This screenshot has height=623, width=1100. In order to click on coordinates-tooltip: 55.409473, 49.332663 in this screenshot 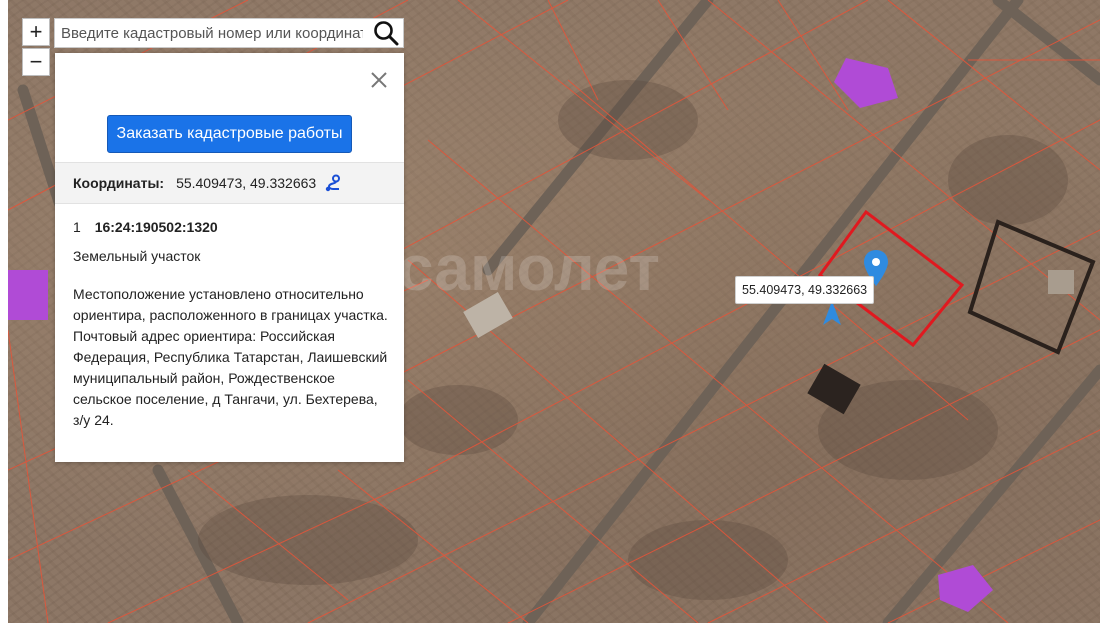, I will do `click(805, 290)`.